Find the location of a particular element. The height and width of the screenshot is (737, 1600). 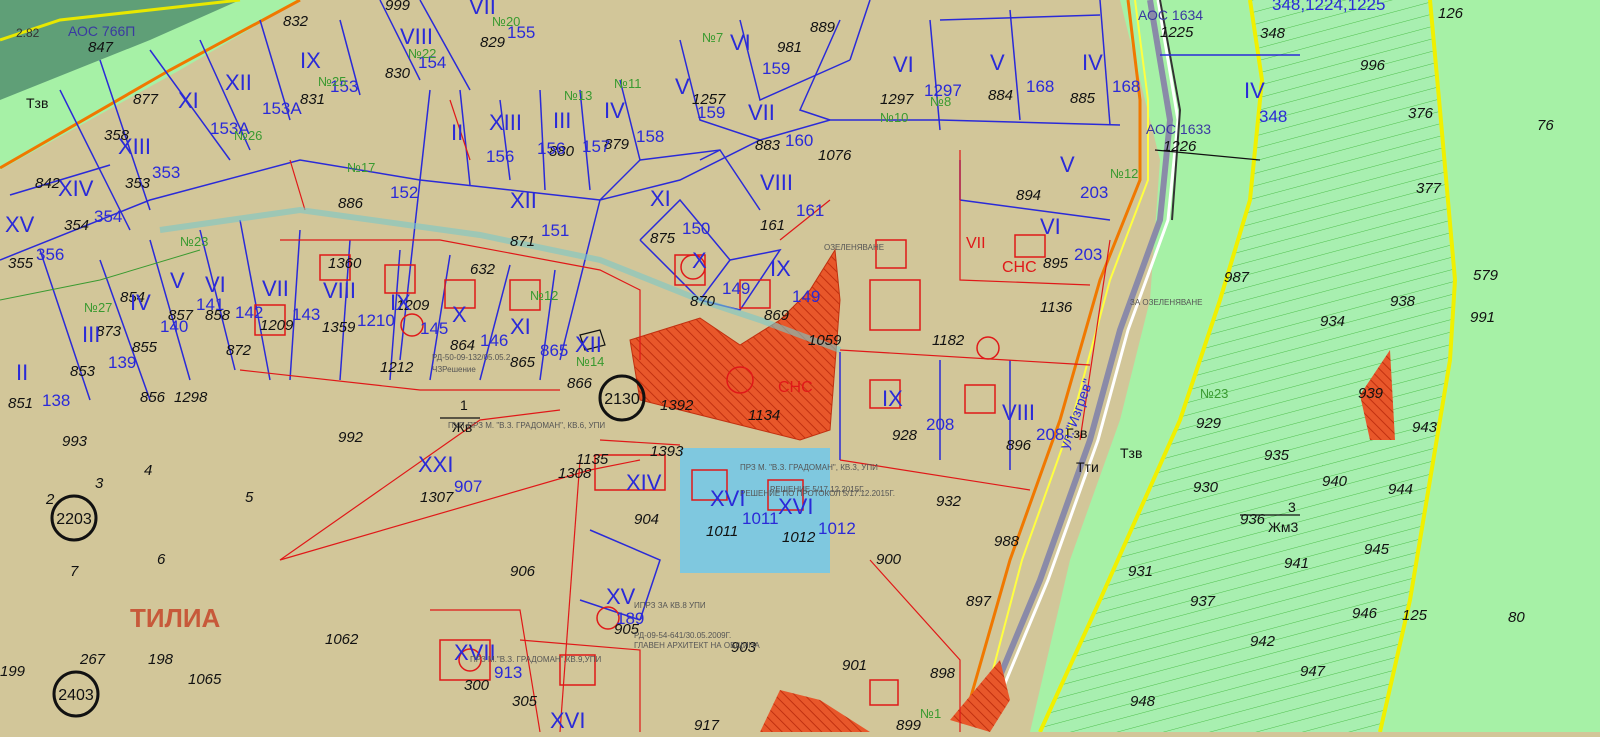

lot-number-label: №25 is located at coordinates (332, 81).